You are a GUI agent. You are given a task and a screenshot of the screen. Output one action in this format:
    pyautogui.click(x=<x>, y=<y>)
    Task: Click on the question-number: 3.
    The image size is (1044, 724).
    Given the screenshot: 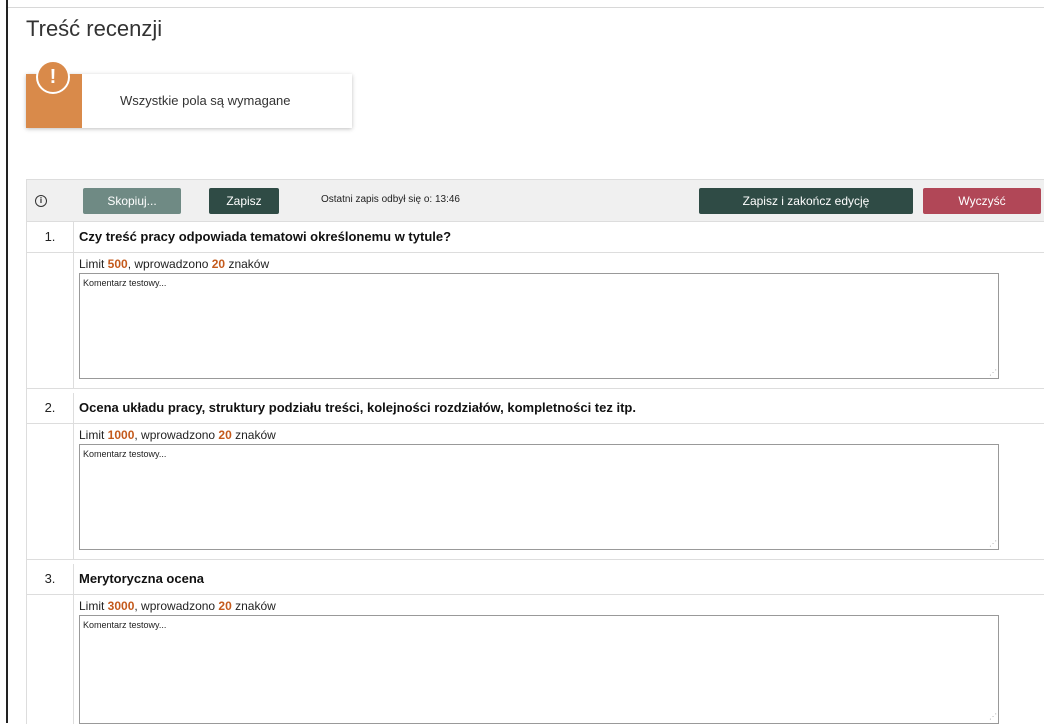 What is the action you would take?
    pyautogui.click(x=50, y=579)
    